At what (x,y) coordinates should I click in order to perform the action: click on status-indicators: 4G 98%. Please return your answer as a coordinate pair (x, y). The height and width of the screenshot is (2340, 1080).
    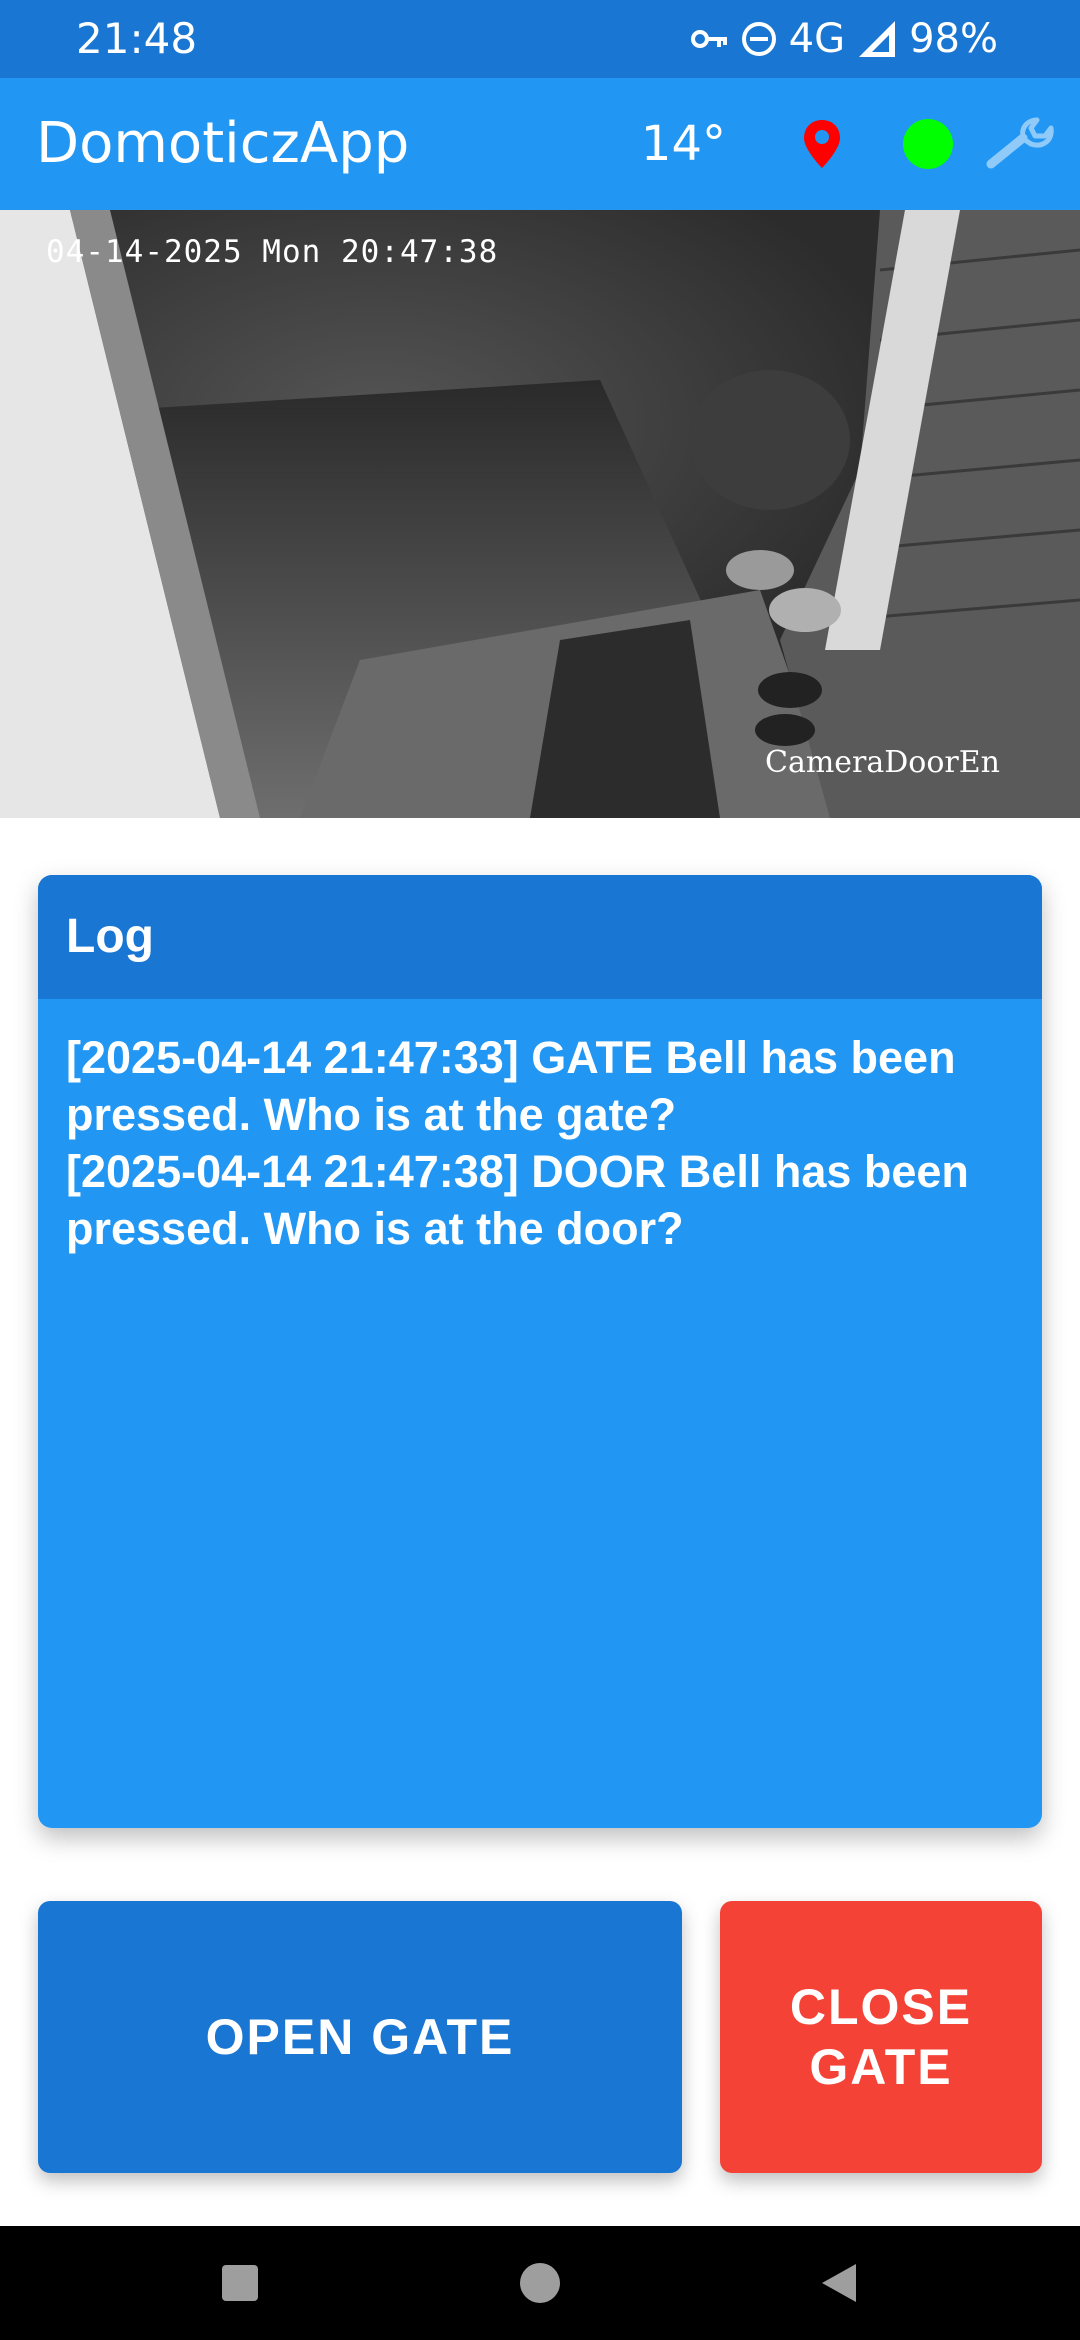
    Looking at the image, I should click on (844, 39).